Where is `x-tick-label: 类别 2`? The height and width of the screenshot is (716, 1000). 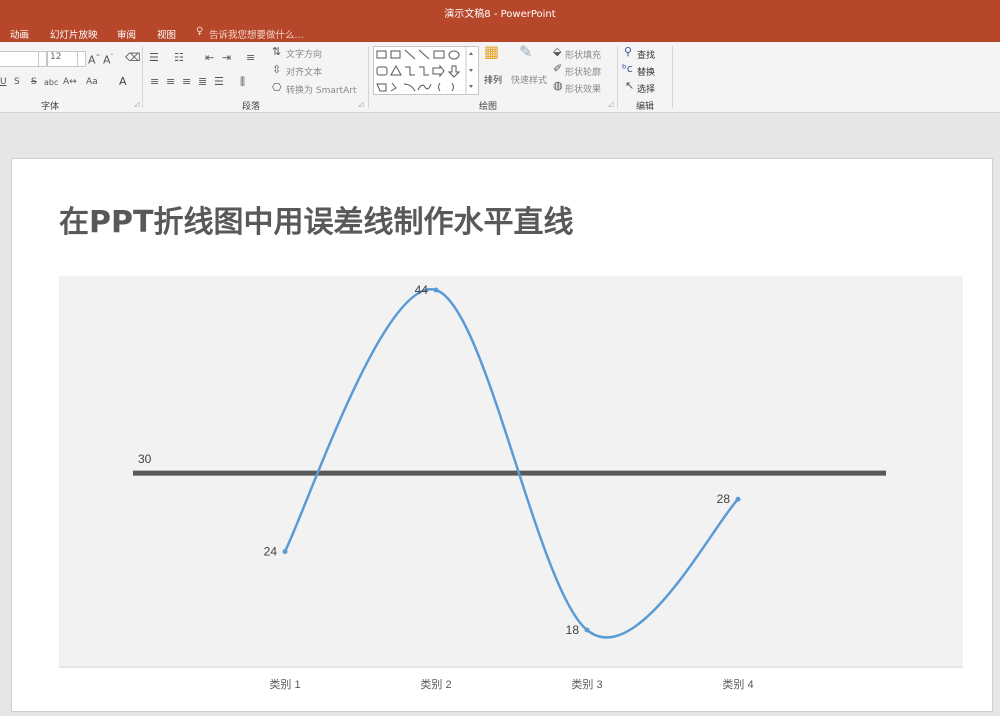 x-tick-label: 类别 2 is located at coordinates (435, 684).